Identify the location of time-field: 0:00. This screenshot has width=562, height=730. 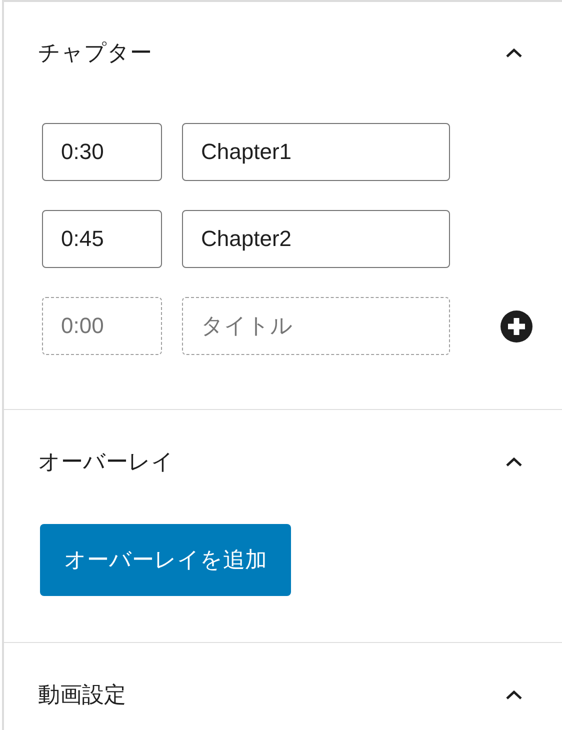
(102, 326).